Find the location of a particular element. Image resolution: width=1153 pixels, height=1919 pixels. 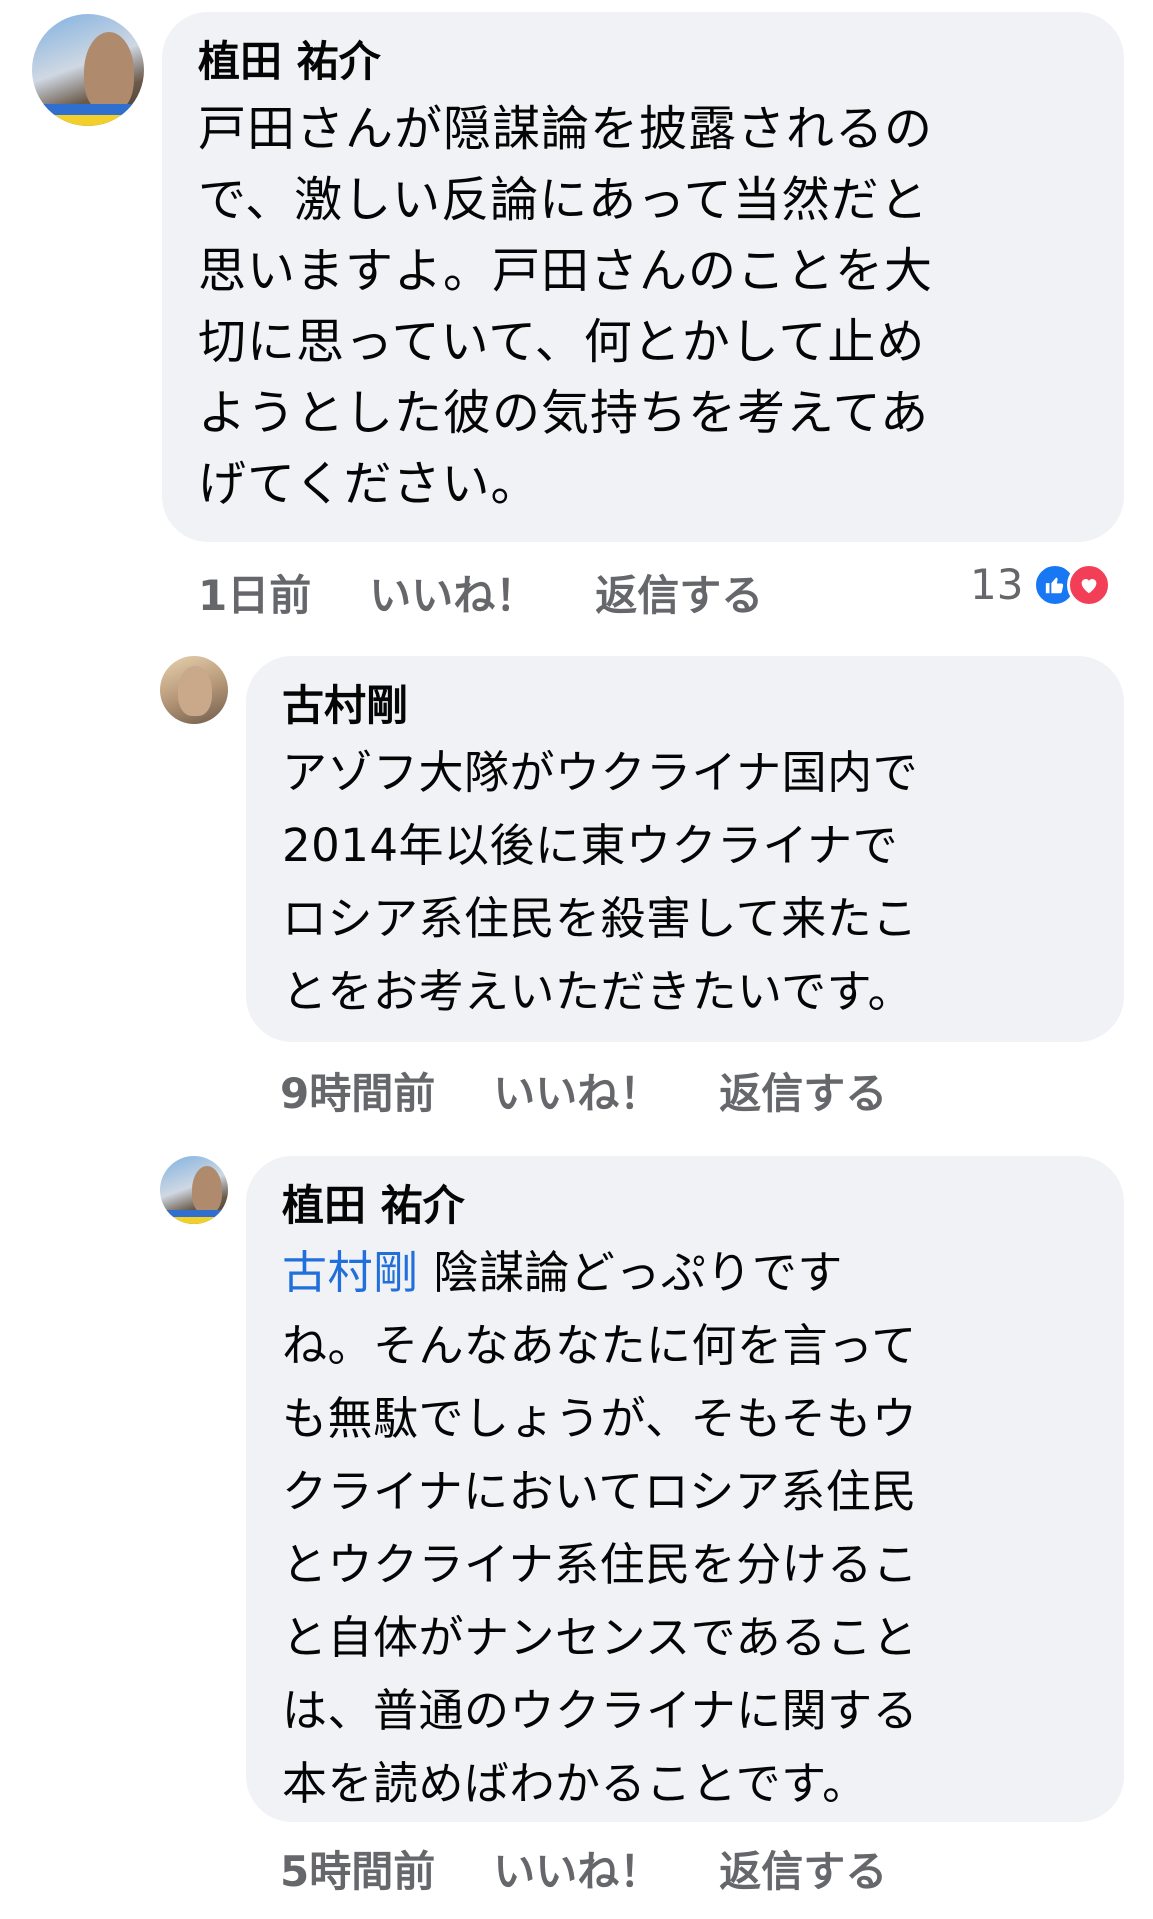

reaction-summary: 13 is located at coordinates (1041, 584).